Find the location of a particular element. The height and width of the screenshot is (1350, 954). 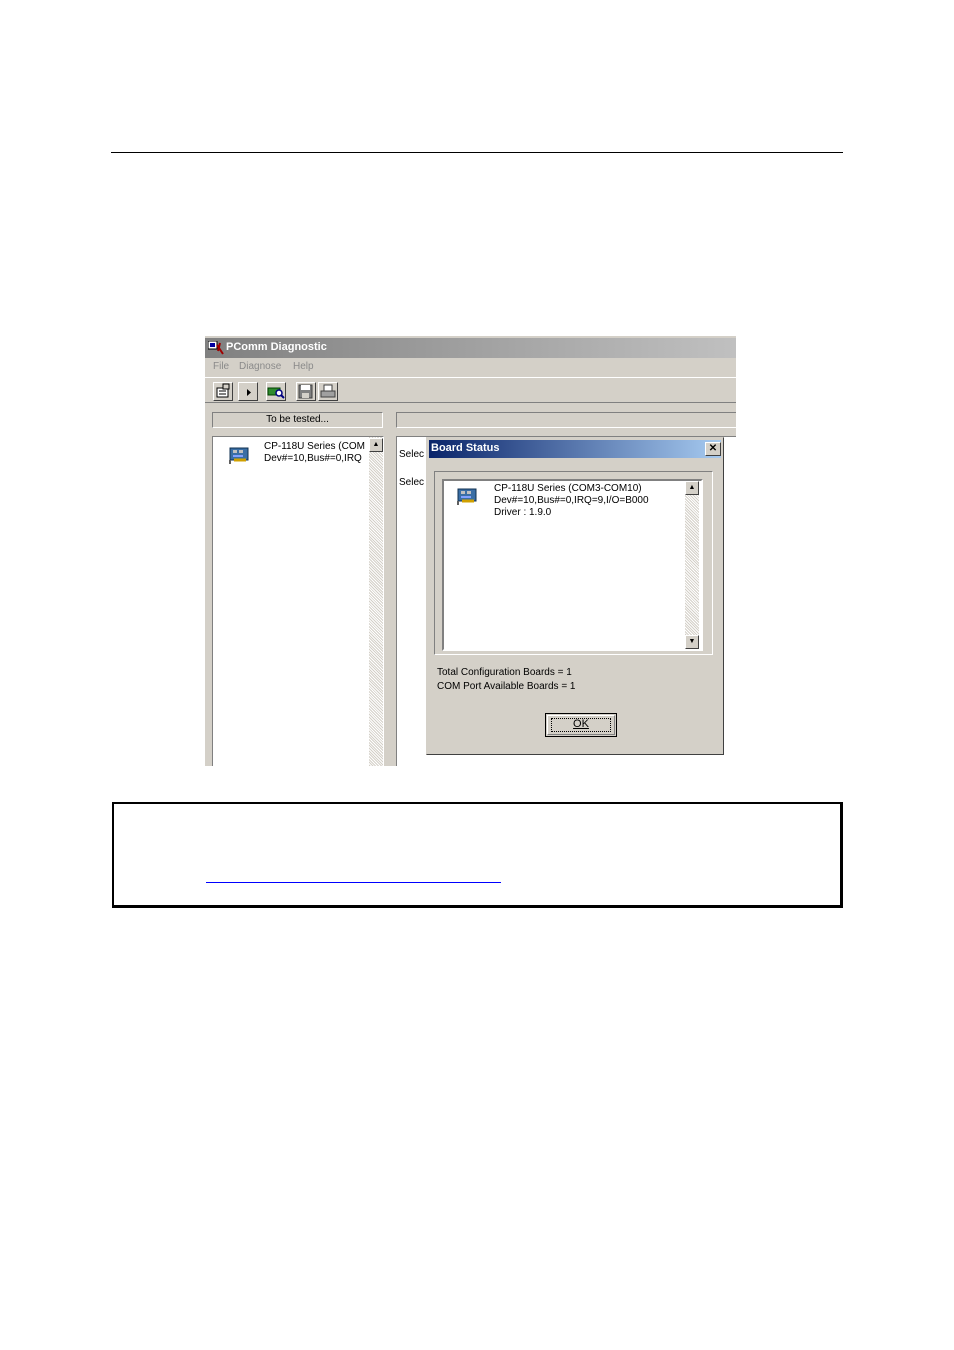

driver-version: Driver : 1.9.0 is located at coordinates (523, 512).